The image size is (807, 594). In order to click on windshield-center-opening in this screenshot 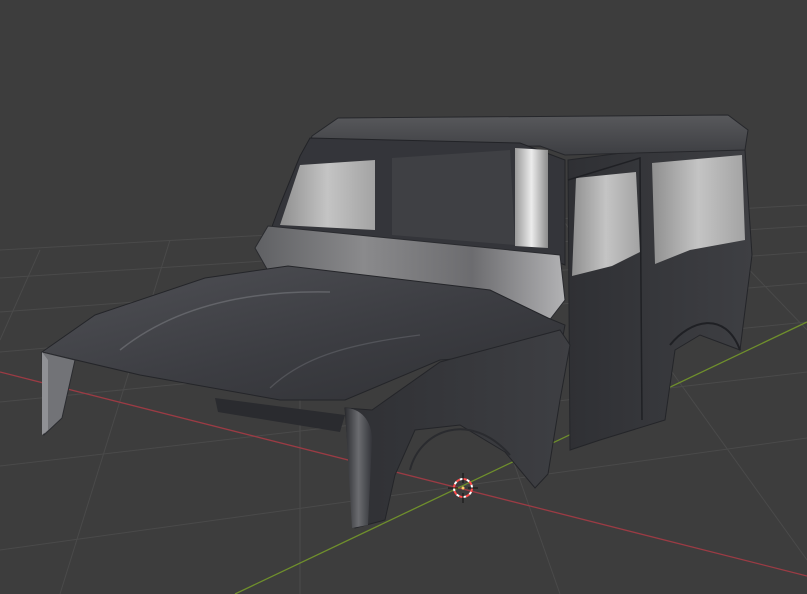, I will do `click(453, 197)`.